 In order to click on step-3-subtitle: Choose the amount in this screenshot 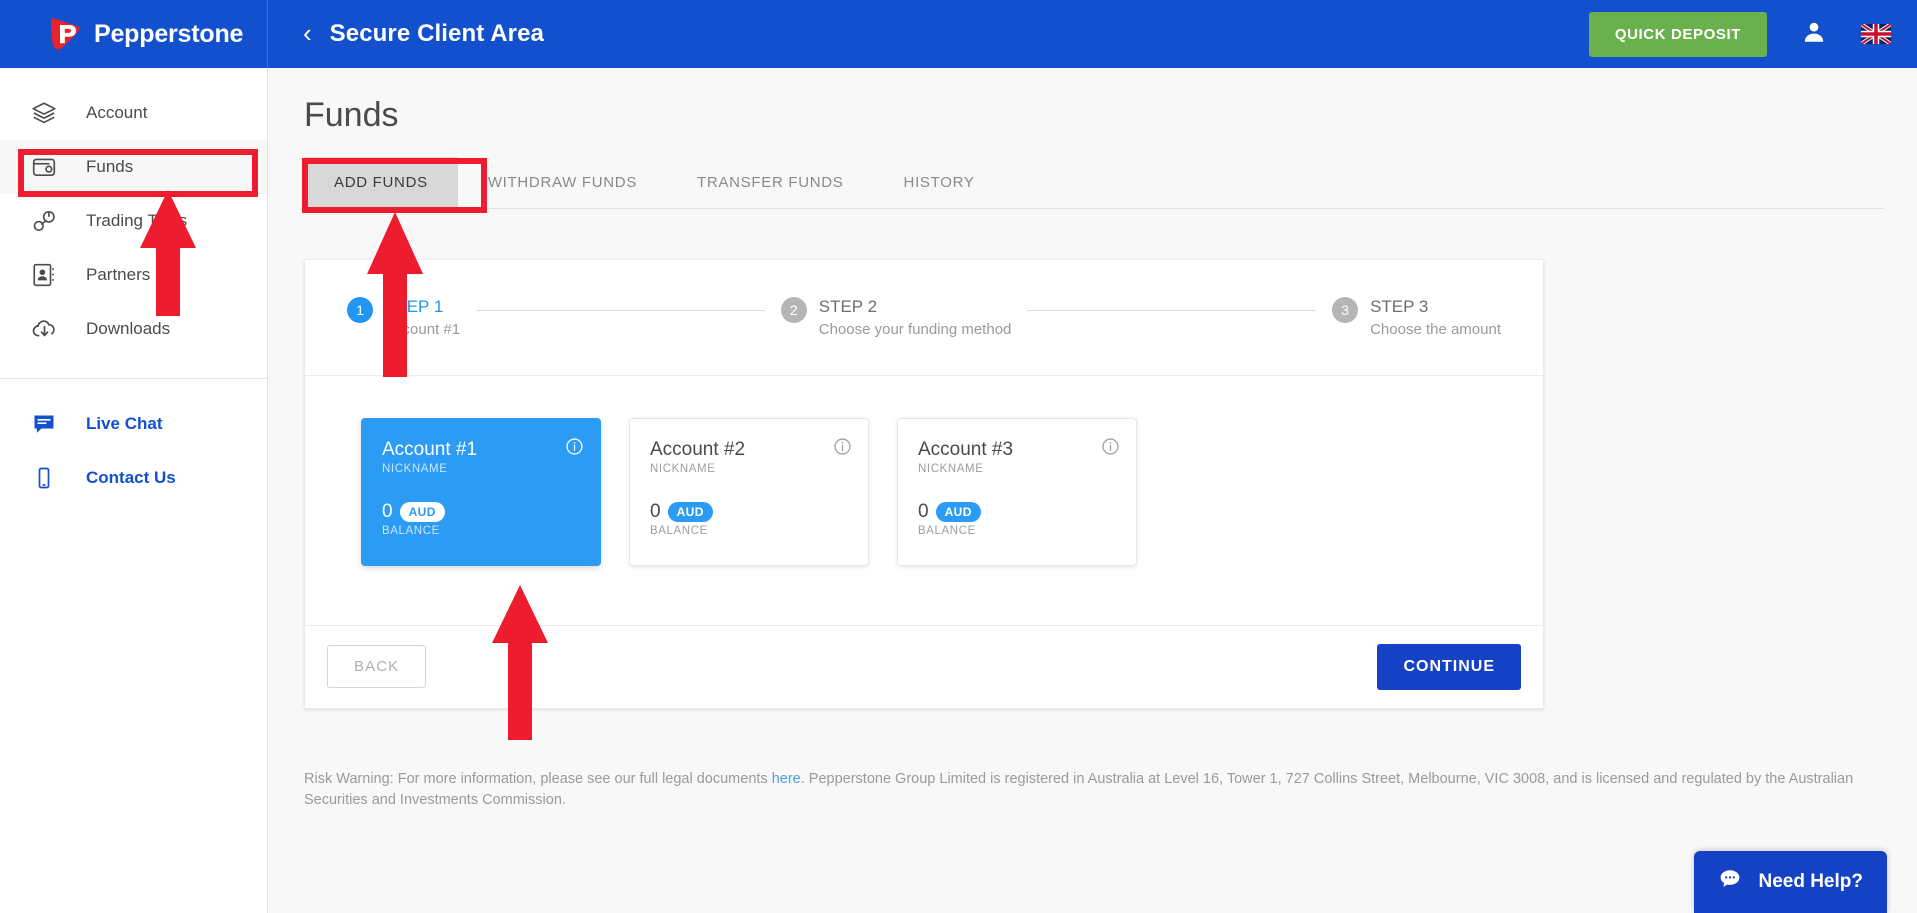, I will do `click(1435, 329)`.